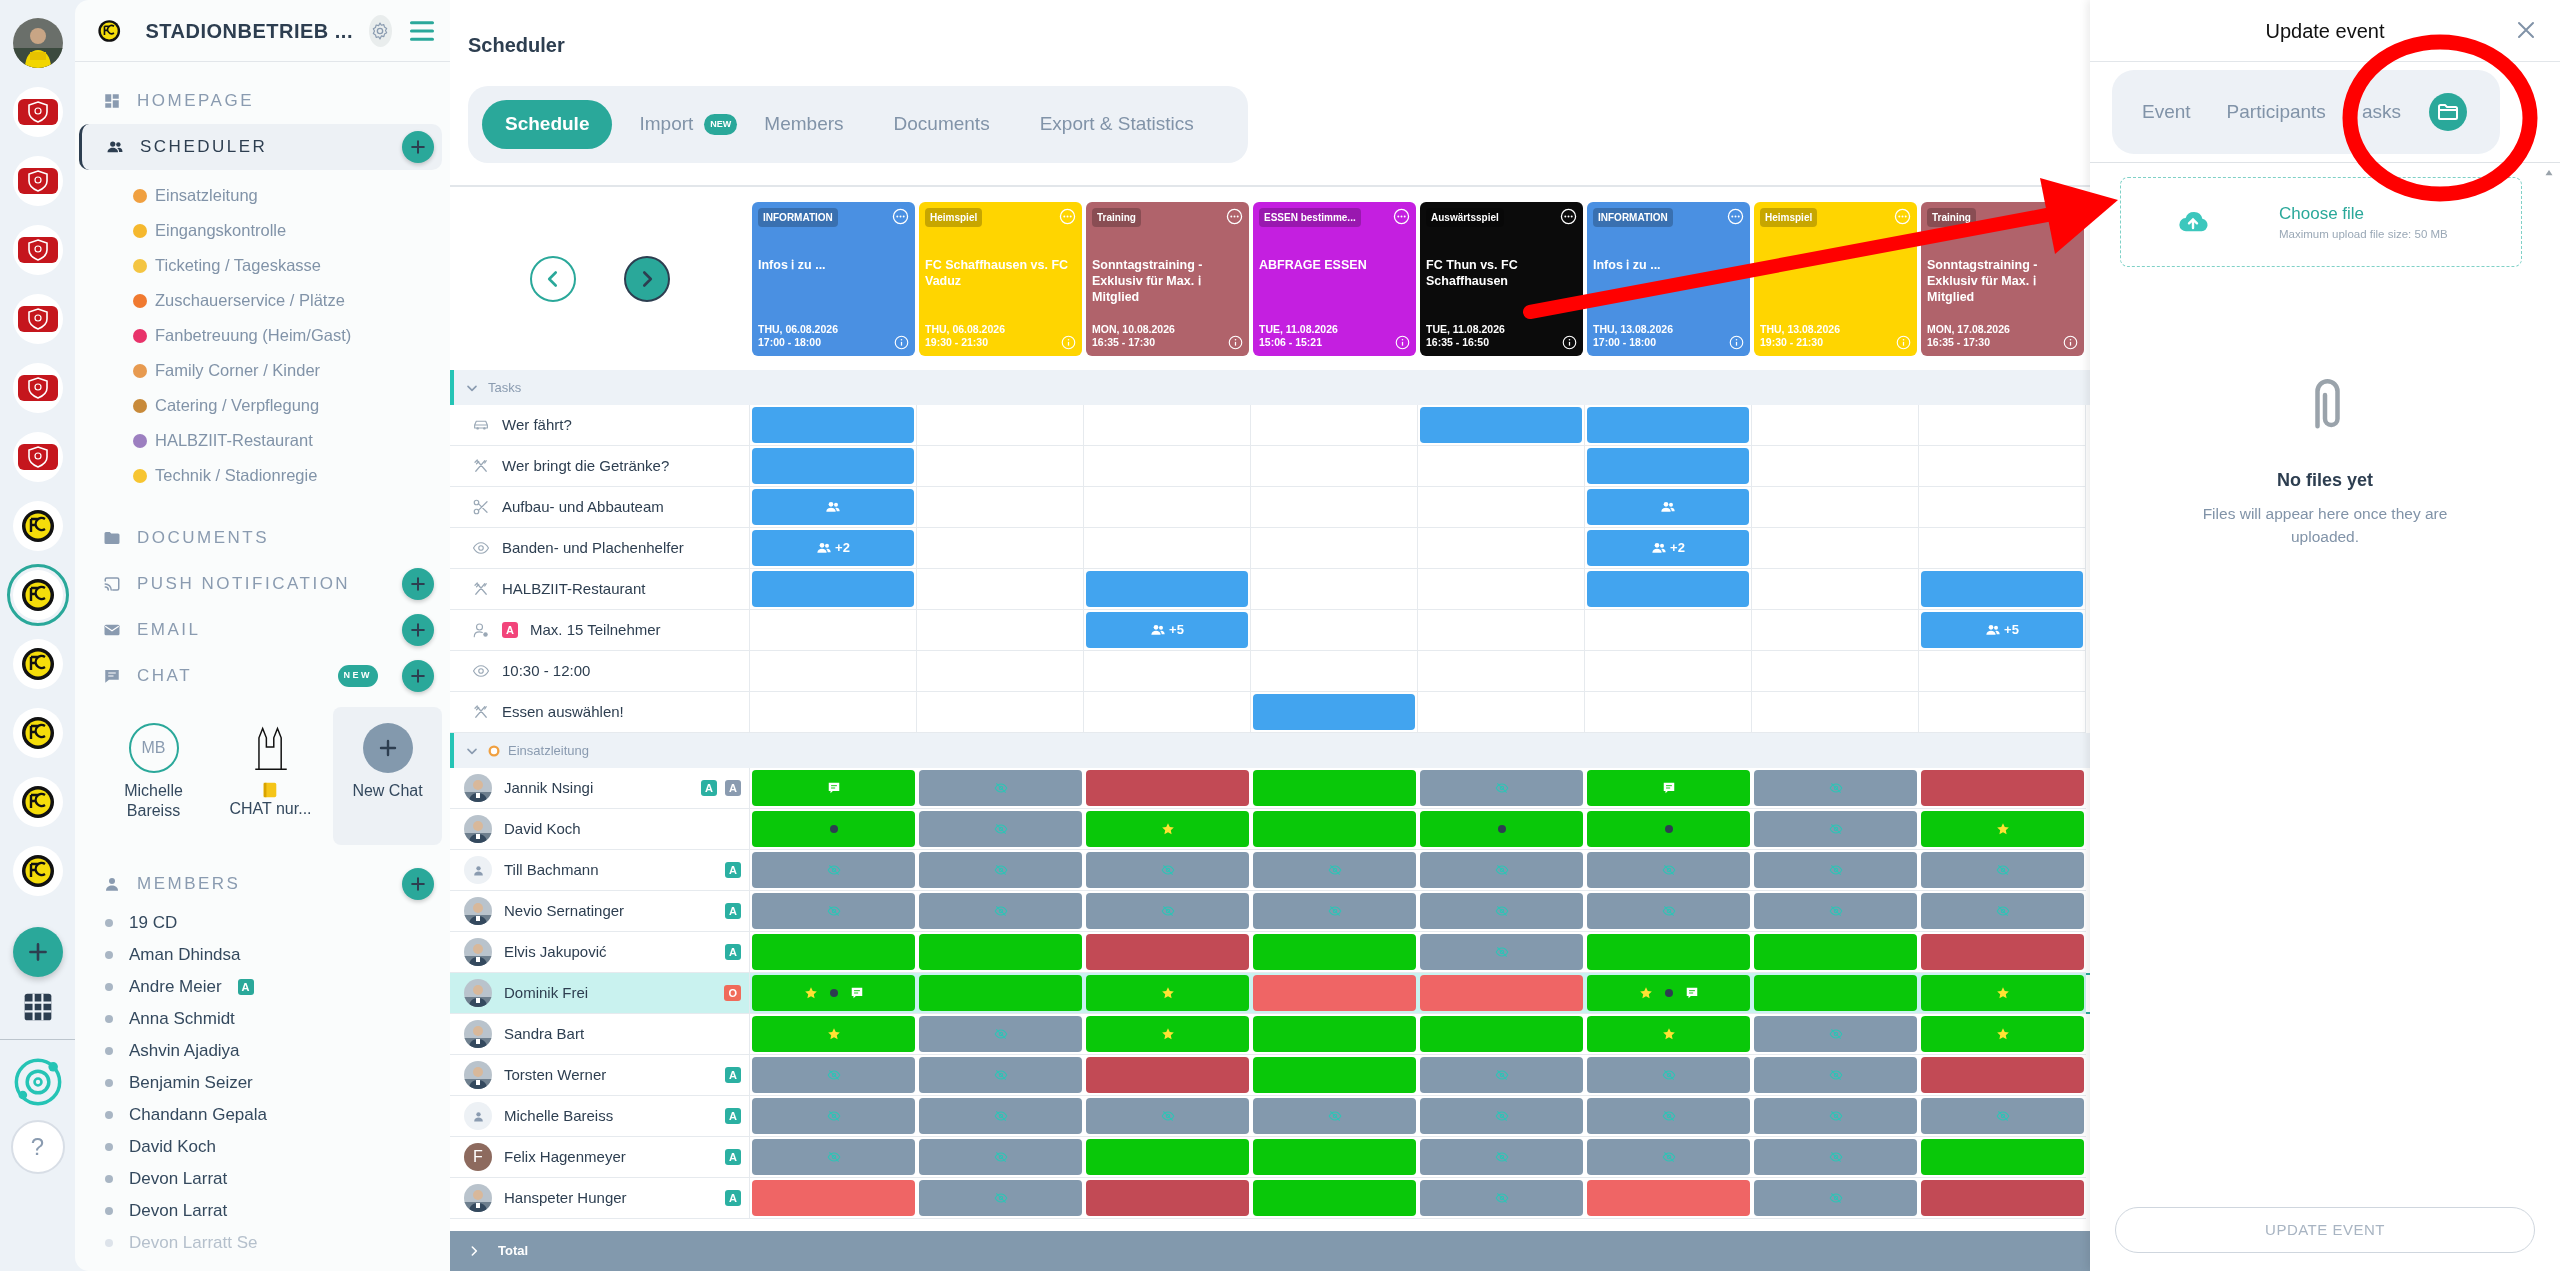  I want to click on task-slot: +2, so click(833, 548).